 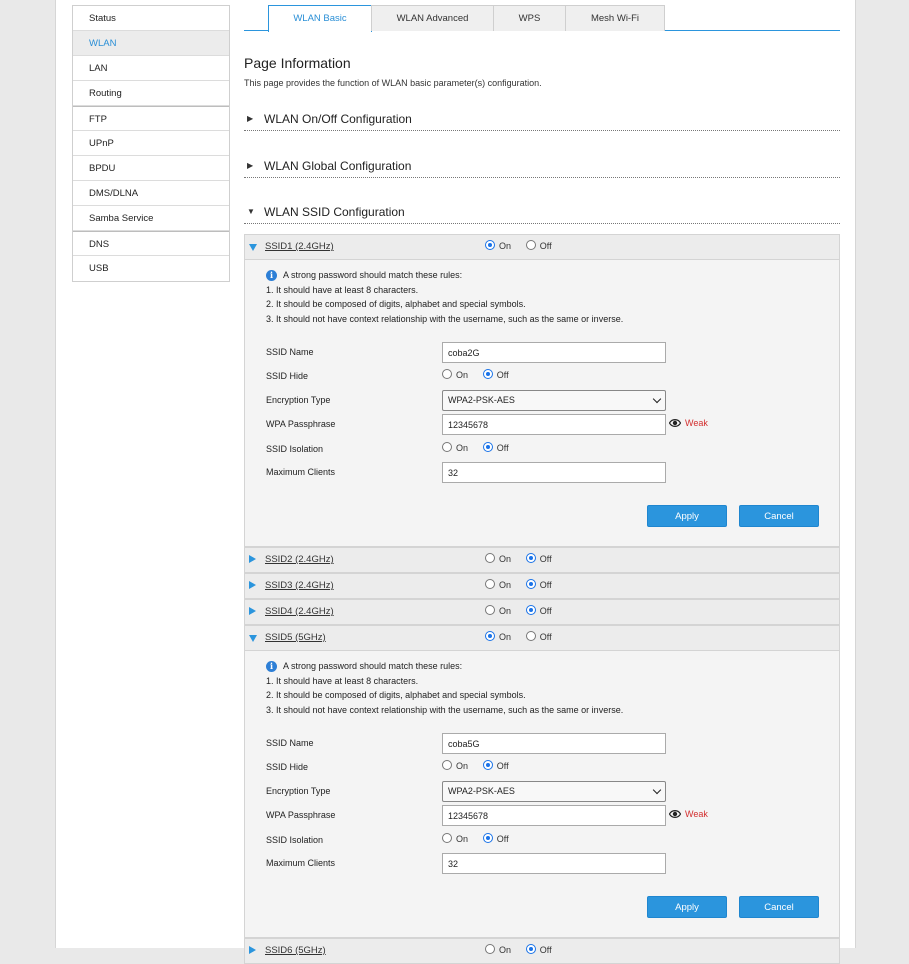 What do you see at coordinates (779, 907) in the screenshot?
I see `ssid5-cancel-button: Cancel` at bounding box center [779, 907].